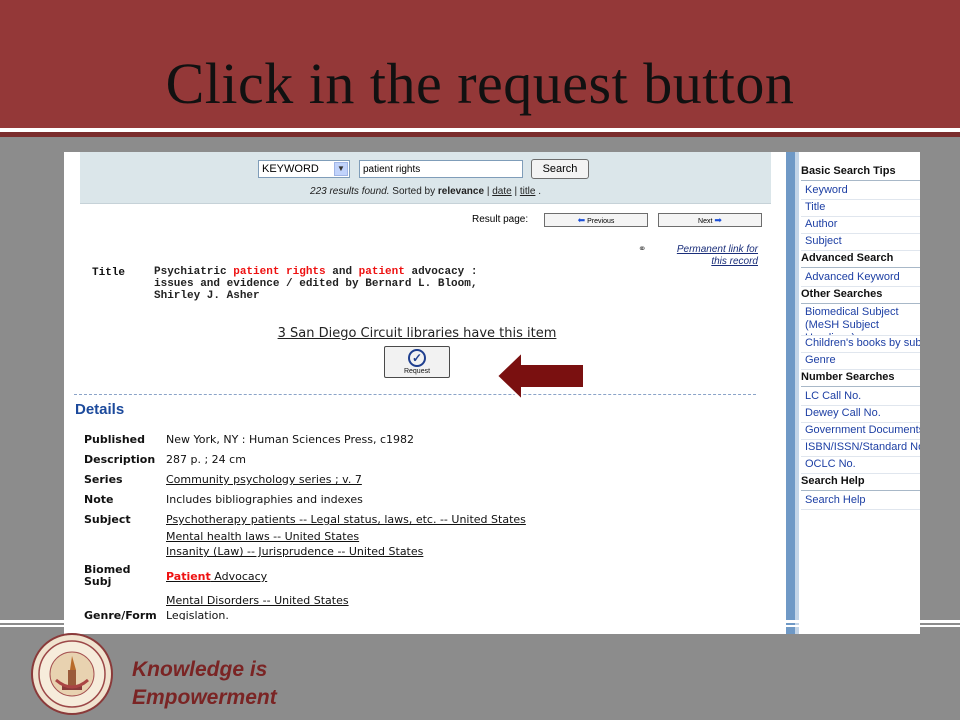 The image size is (960, 720). Describe the element at coordinates (204, 697) in the screenshot. I see `motto-line2: Empowerment` at that location.